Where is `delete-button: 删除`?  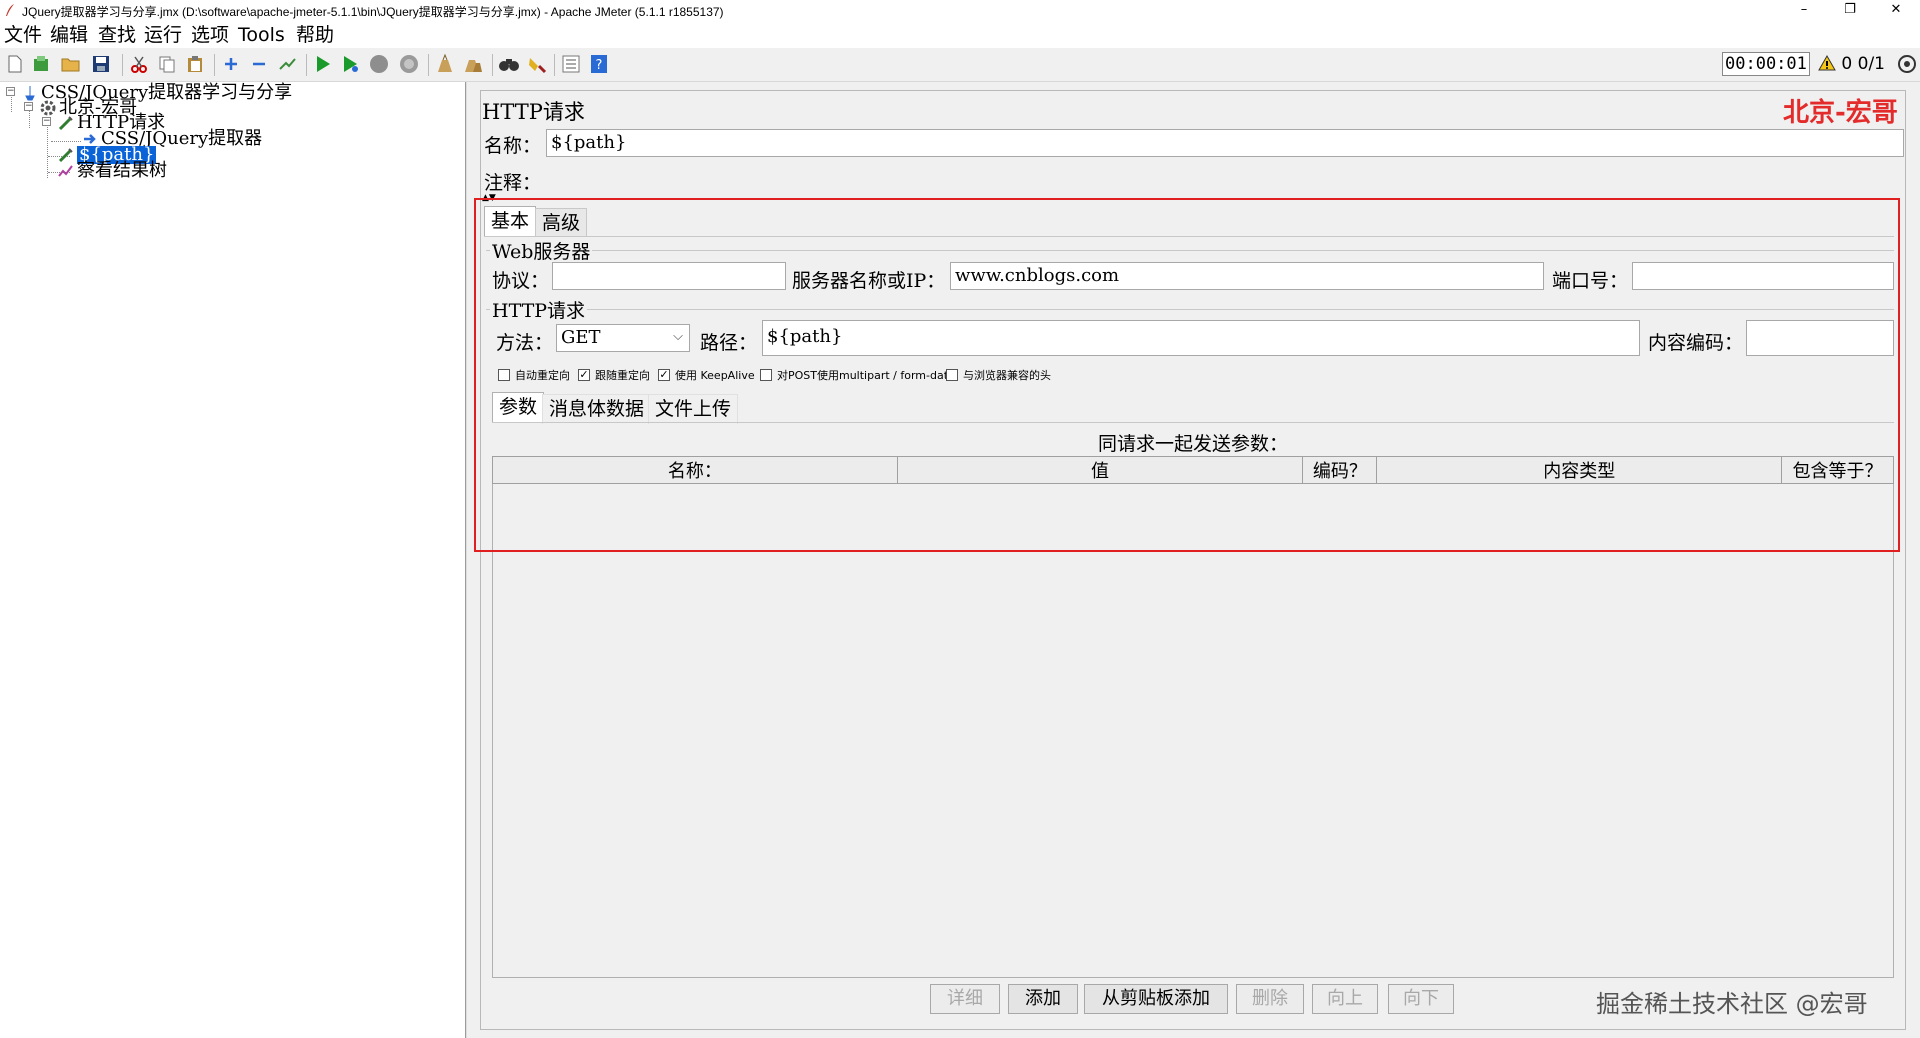
delete-button: 删除 is located at coordinates (1270, 999).